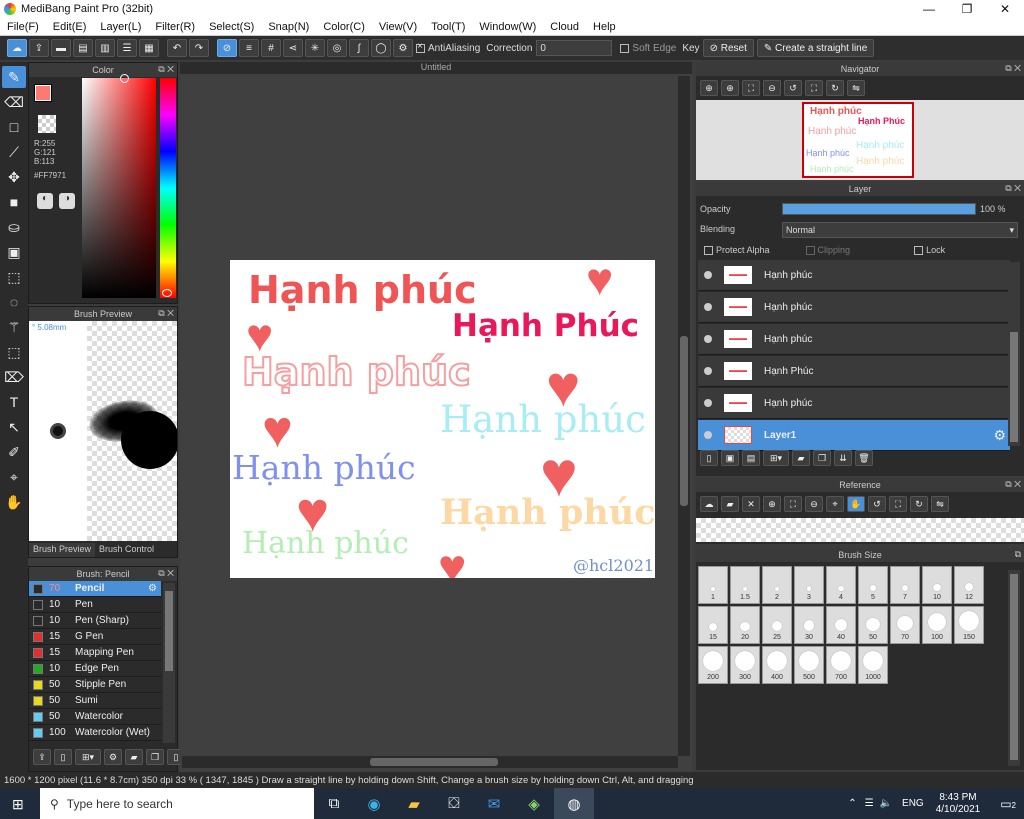  Describe the element at coordinates (777, 665) in the screenshot. I see `brush-size-option: 400` at that location.